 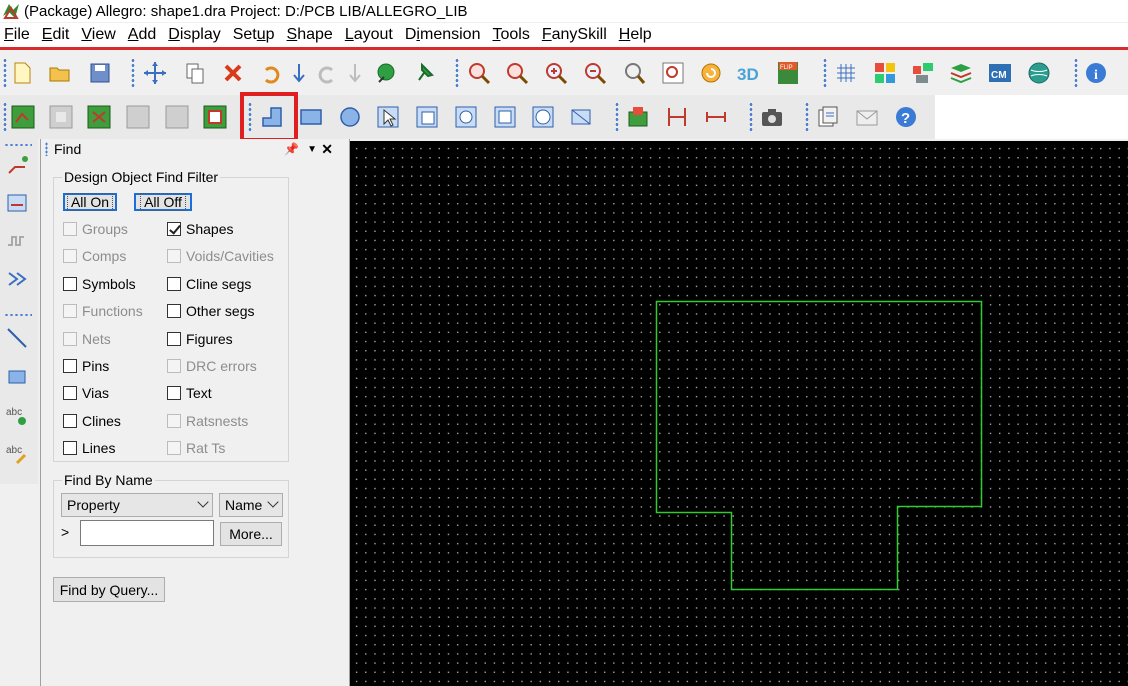 I want to click on zoom-world-icon, so click(x=673, y=73).